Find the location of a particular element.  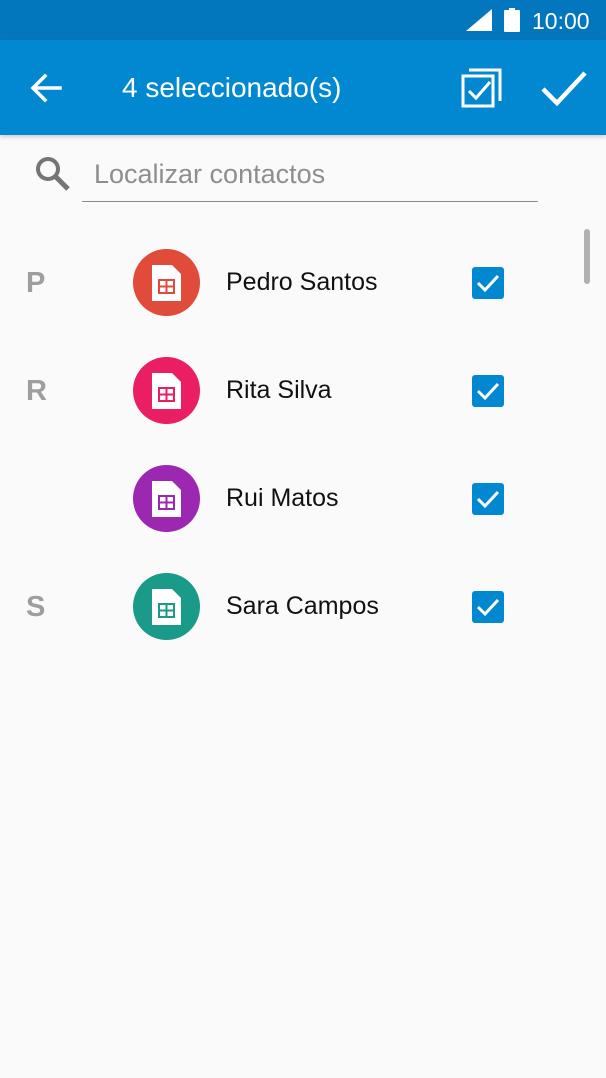

section-letter: R is located at coordinates (36, 391).